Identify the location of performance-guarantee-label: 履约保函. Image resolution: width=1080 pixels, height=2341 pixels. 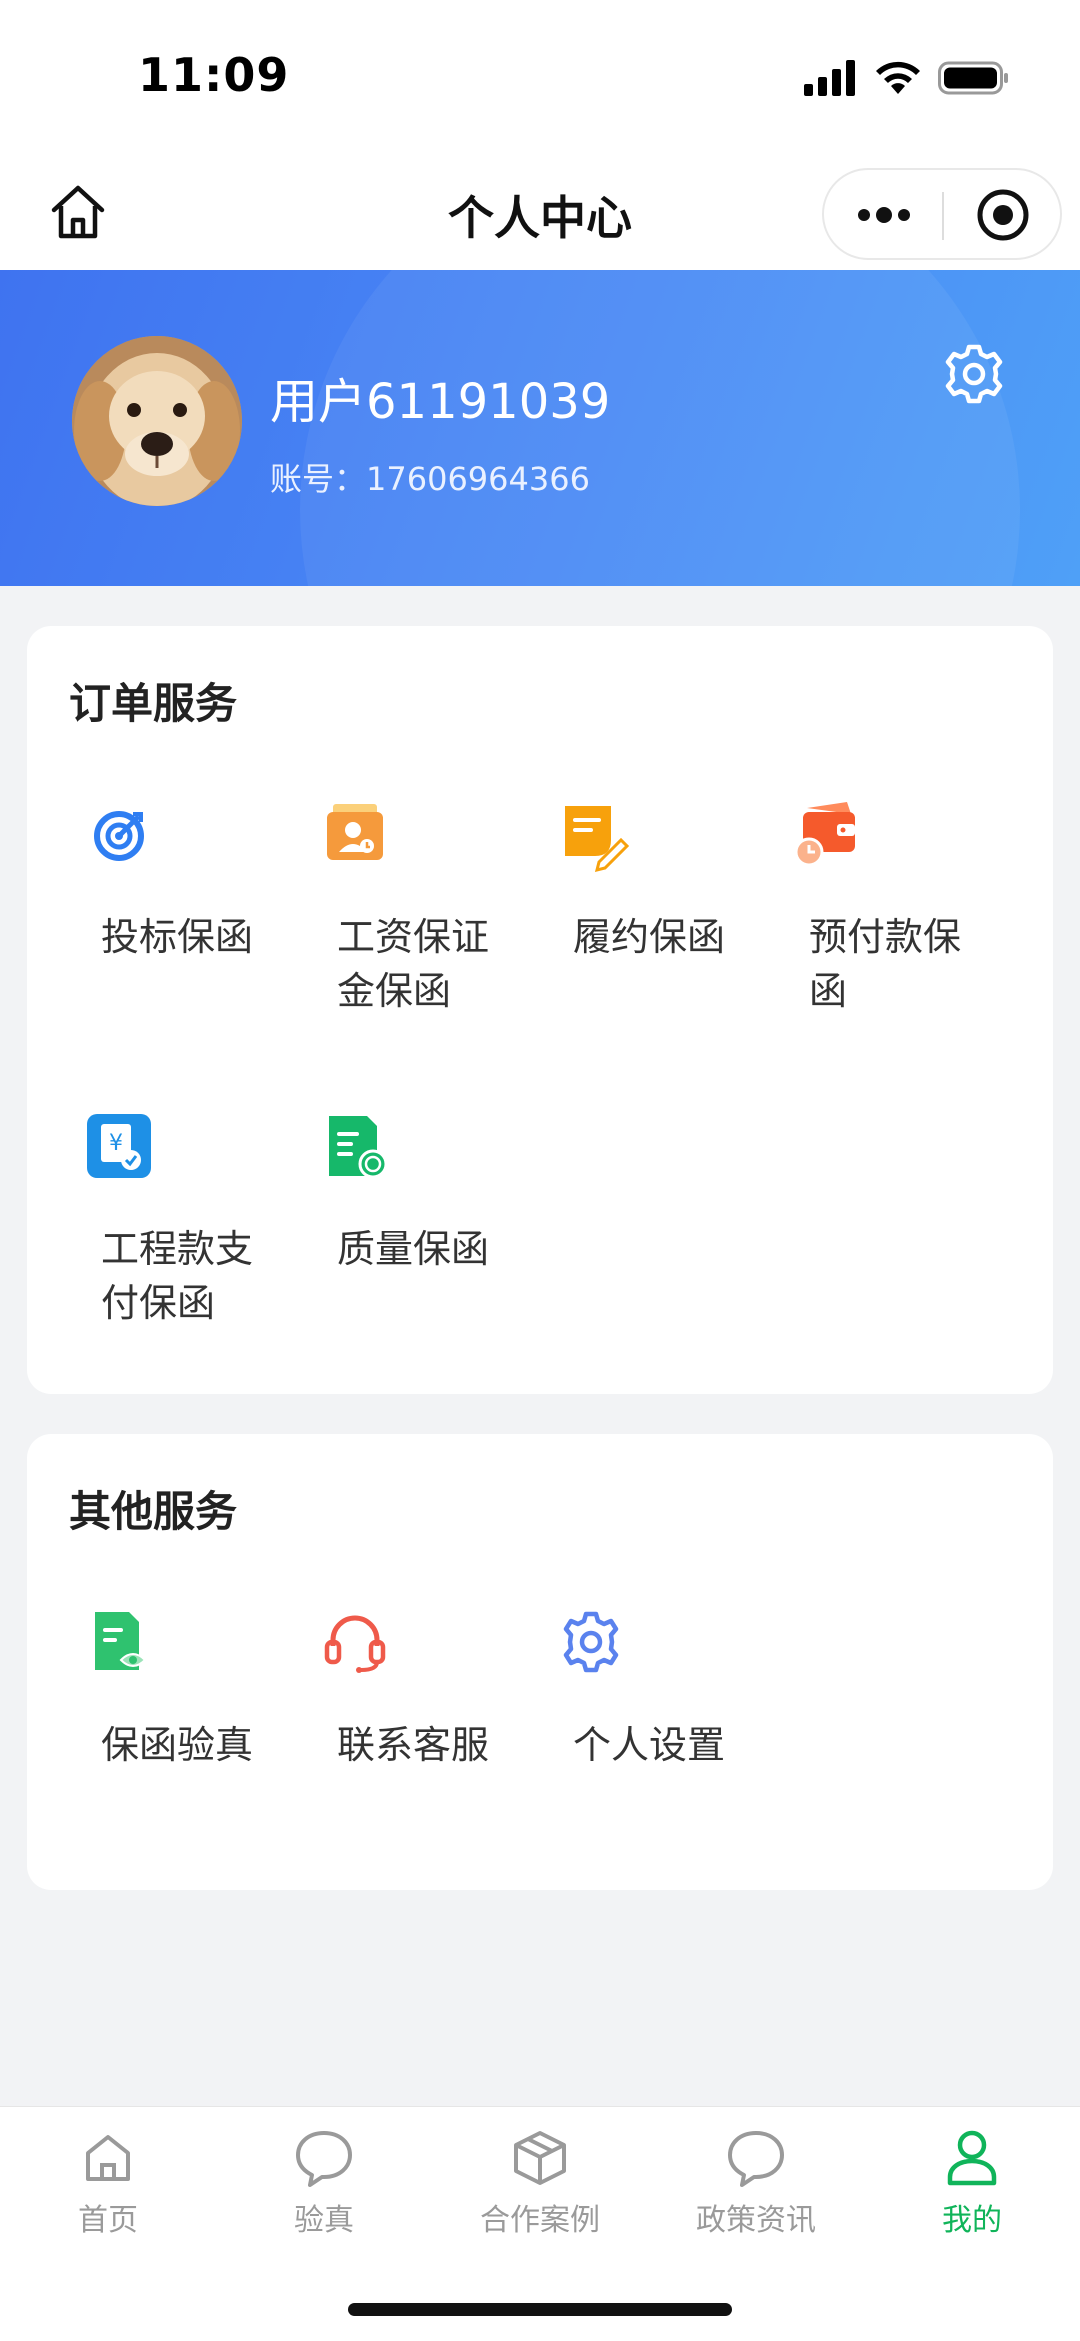
(649, 937).